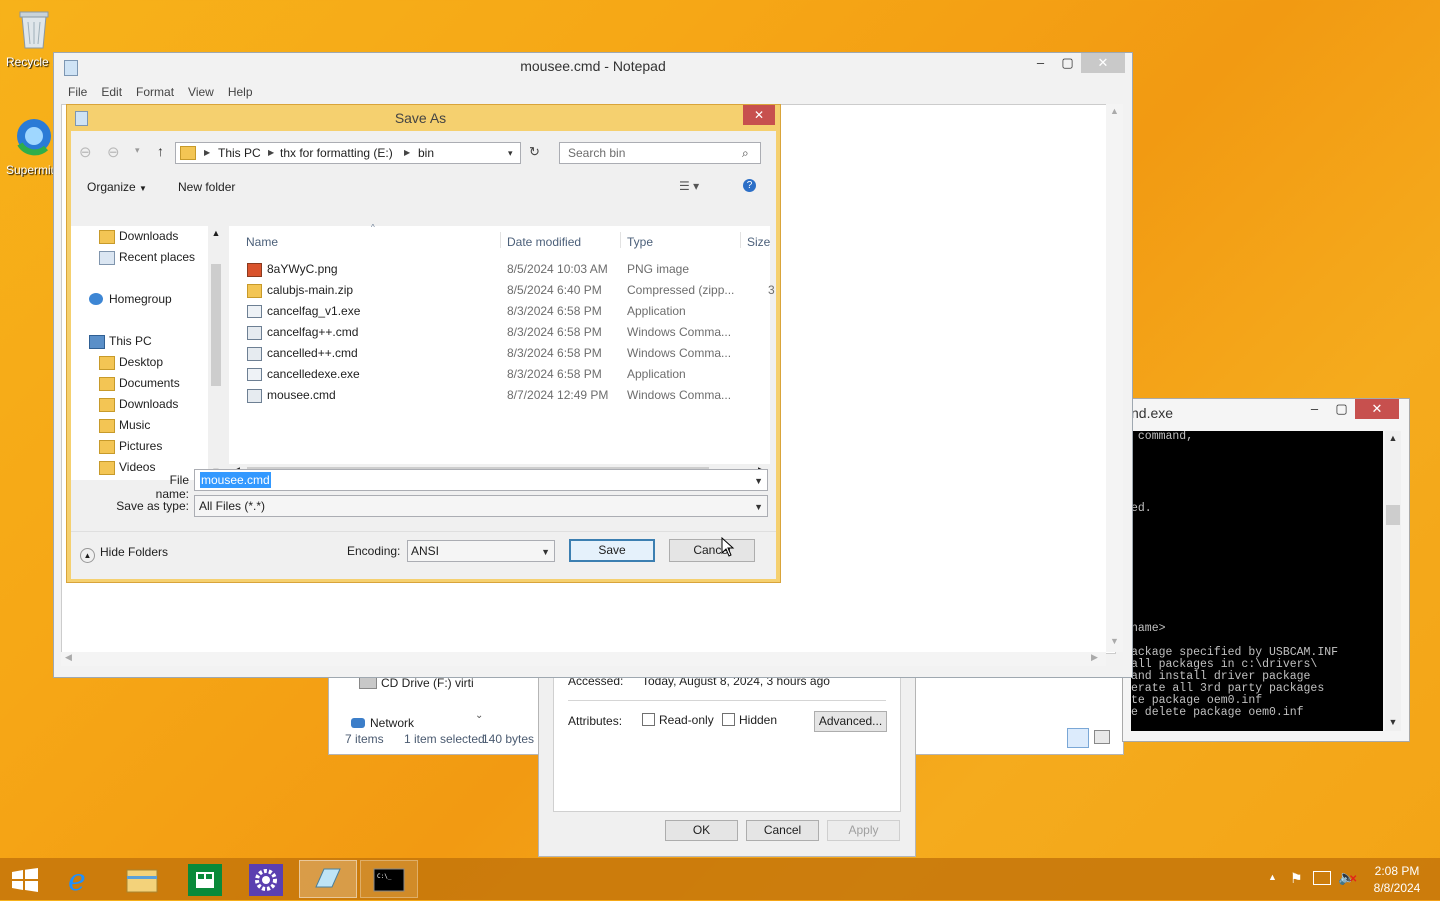  What do you see at coordinates (205, 879) in the screenshot?
I see `taskbar-store` at bounding box center [205, 879].